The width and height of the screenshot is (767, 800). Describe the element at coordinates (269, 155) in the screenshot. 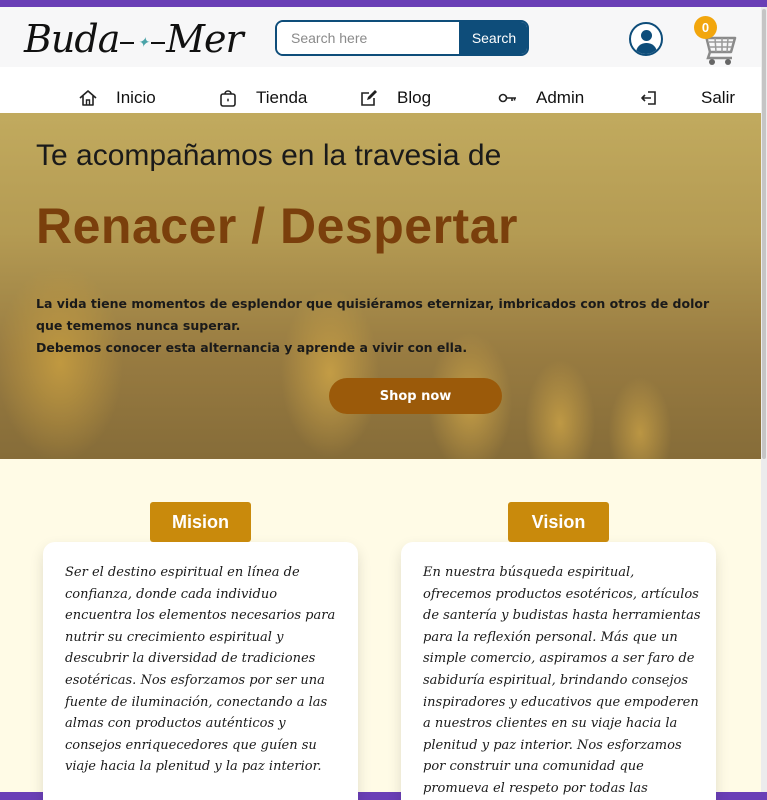

I see `hero-title: Te acompañamos en la travesia de` at that location.